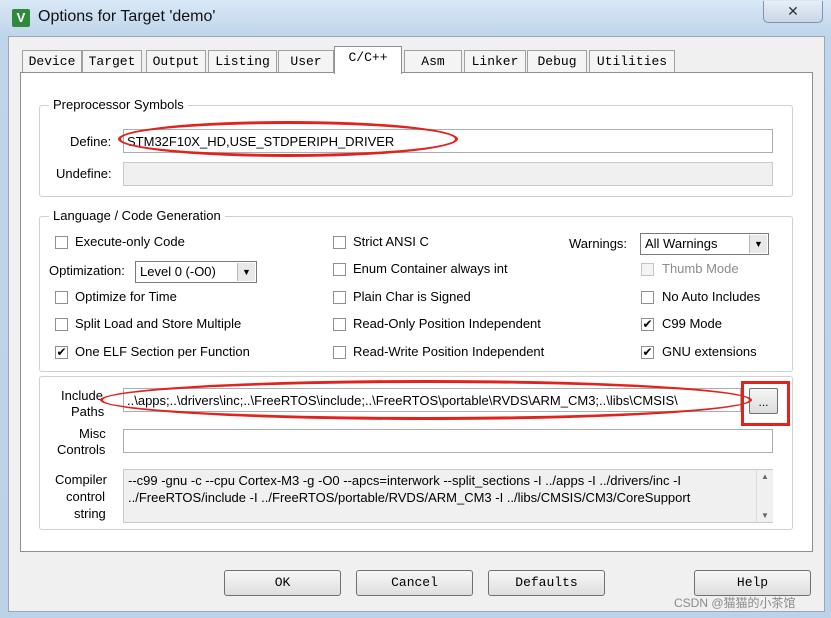  Describe the element at coordinates (632, 61) in the screenshot. I see `tab-utilities: Utilities` at that location.